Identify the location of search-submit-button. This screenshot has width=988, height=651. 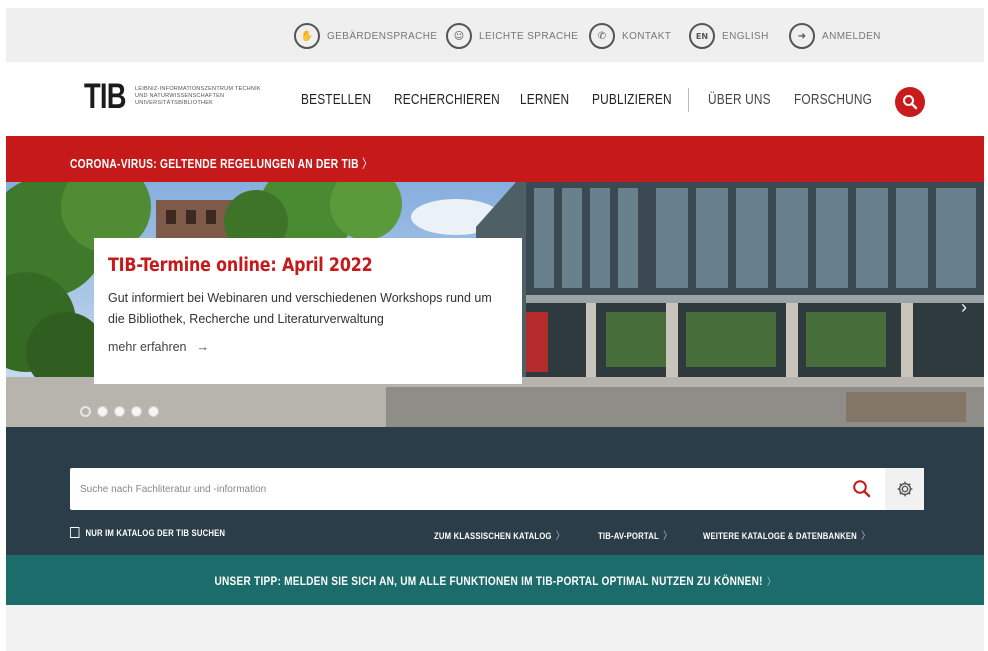
(862, 491).